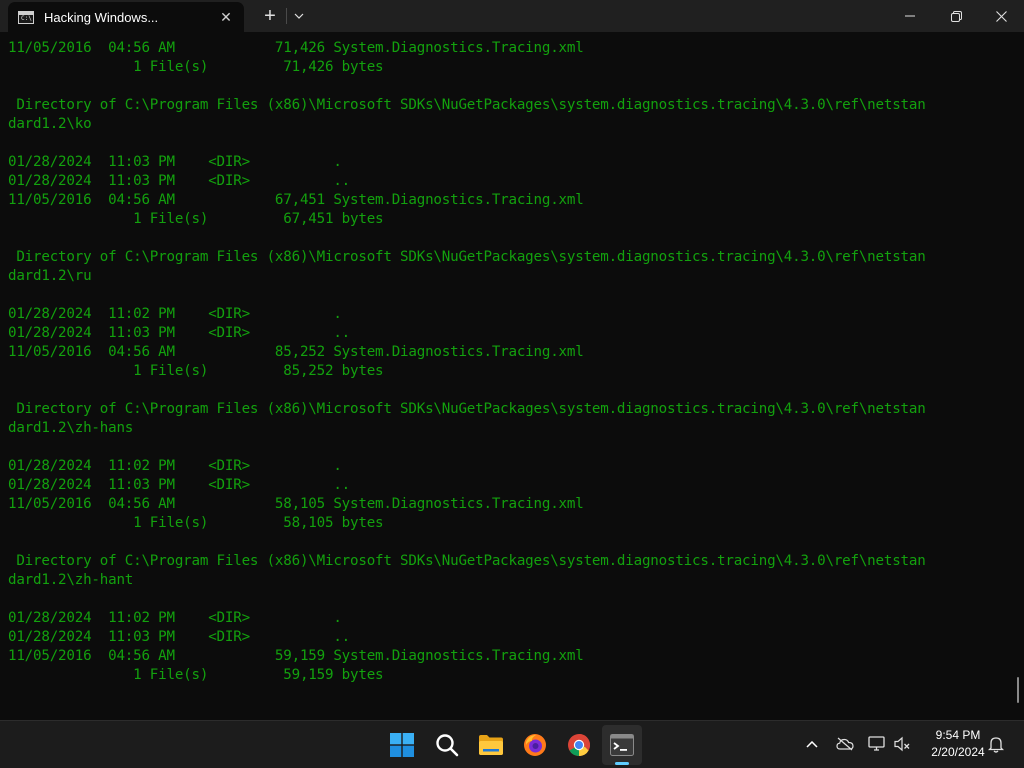  I want to click on search-button, so click(447, 745).